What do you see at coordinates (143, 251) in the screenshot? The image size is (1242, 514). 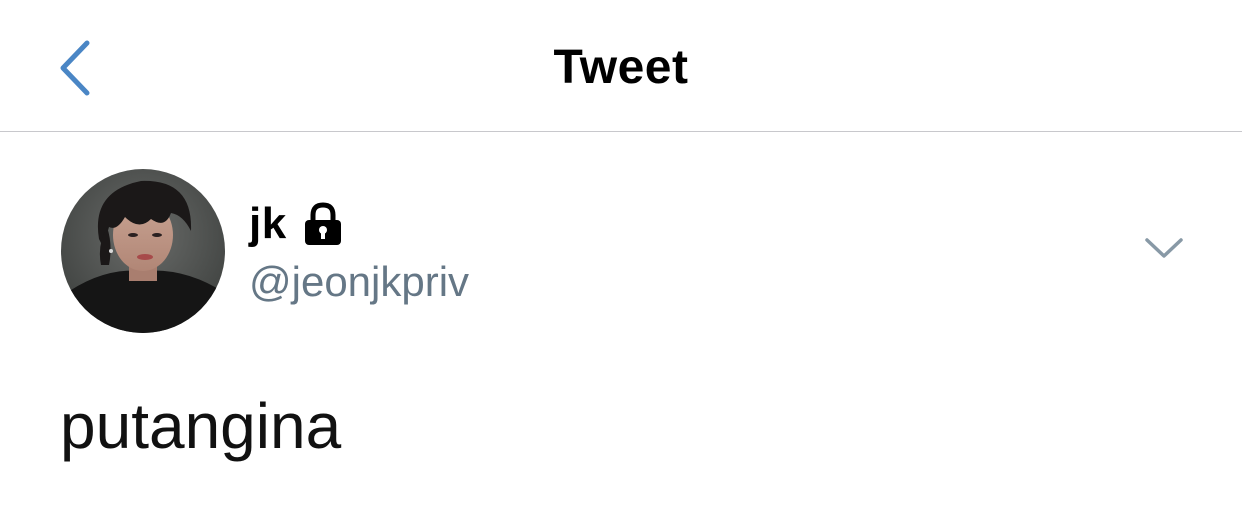 I see `avatar` at bounding box center [143, 251].